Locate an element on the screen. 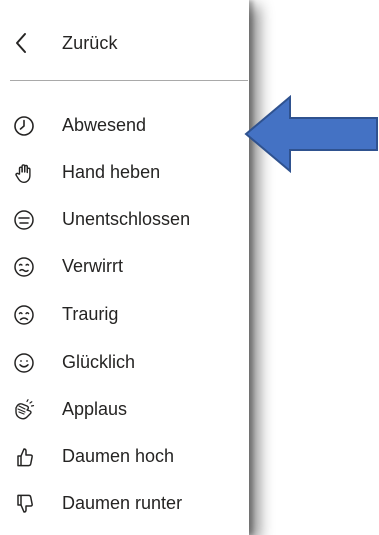 The width and height of the screenshot is (379, 535). menu-item-gluecklich: Glücklich is located at coordinates (124, 362).